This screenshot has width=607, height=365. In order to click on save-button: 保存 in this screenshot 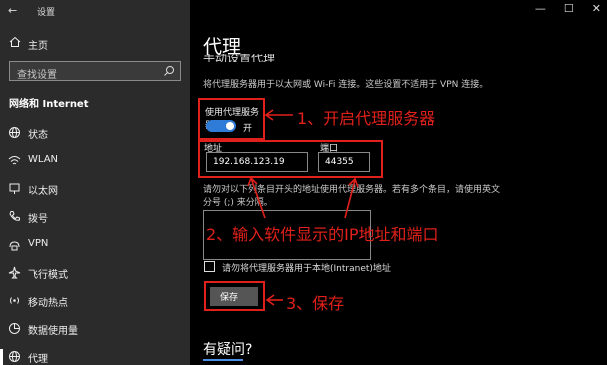, I will do `click(234, 296)`.